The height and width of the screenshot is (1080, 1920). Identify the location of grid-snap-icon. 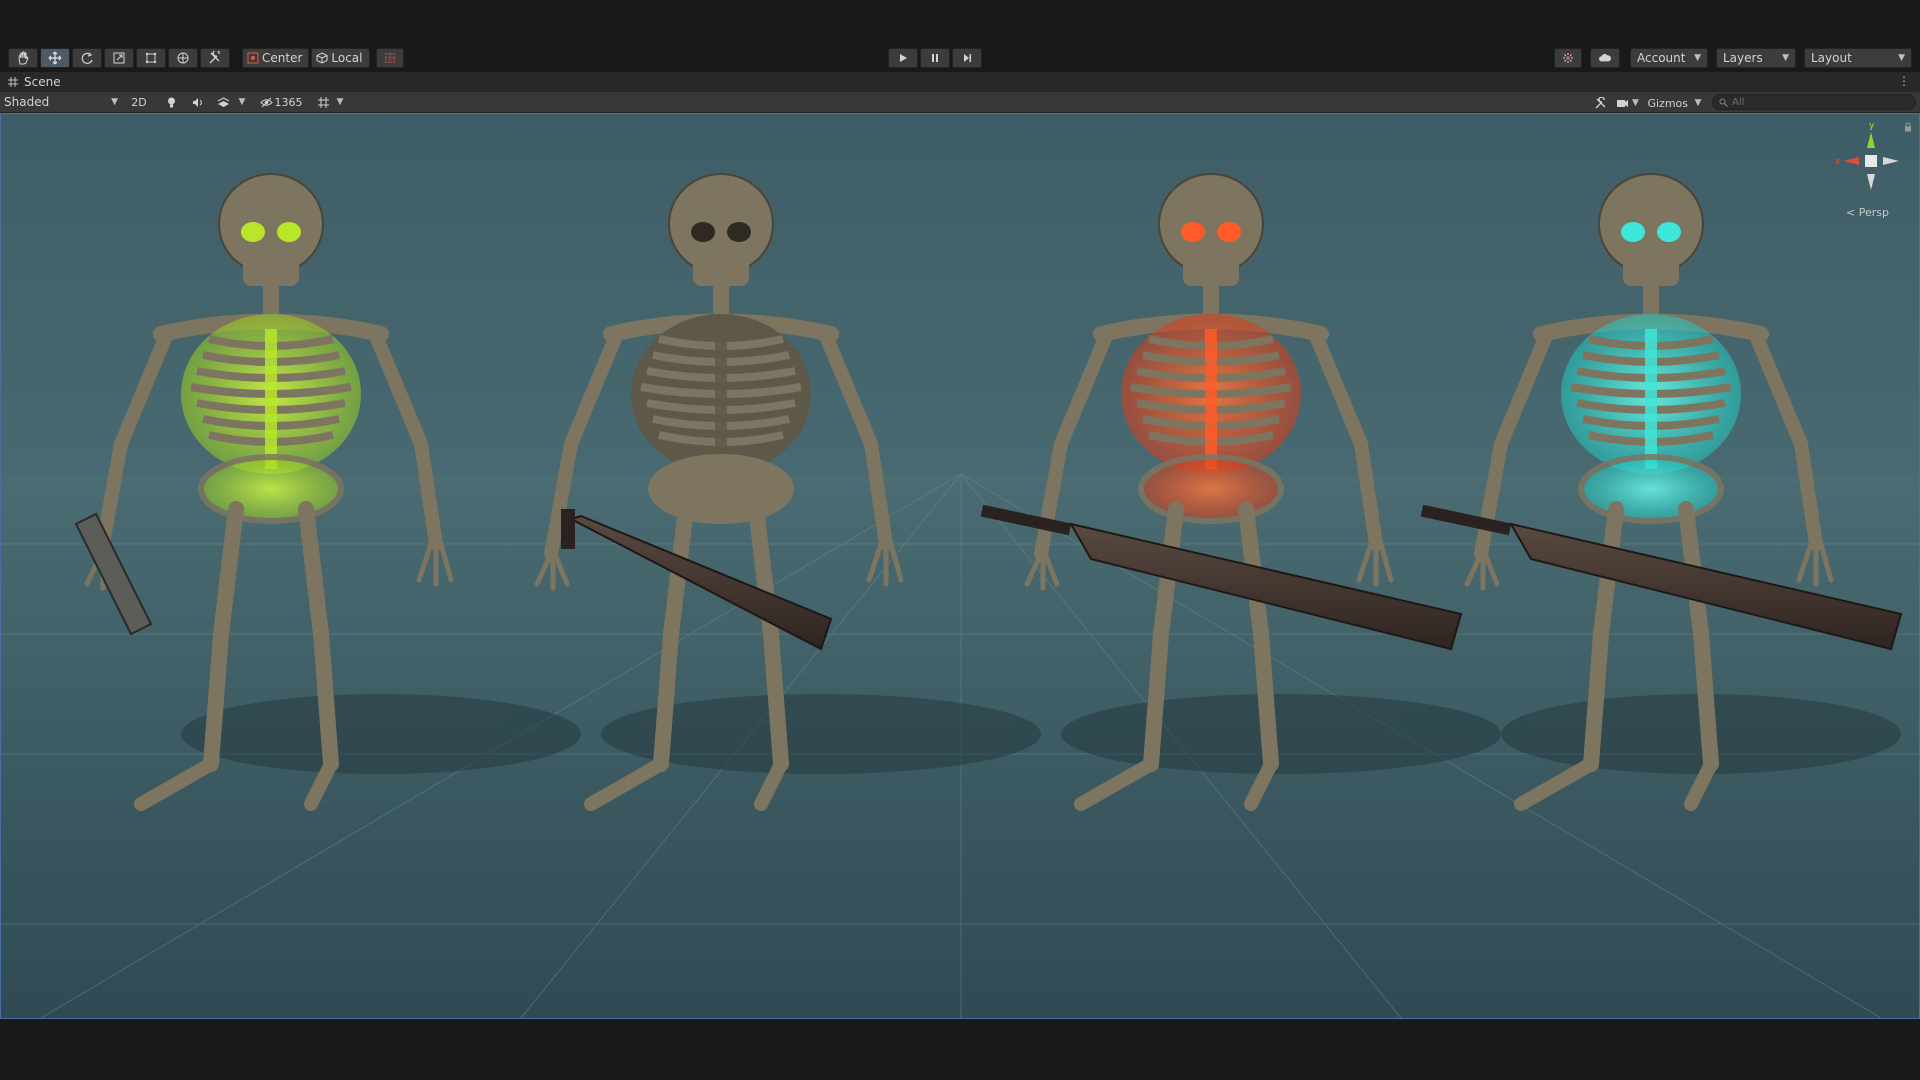
(390, 58).